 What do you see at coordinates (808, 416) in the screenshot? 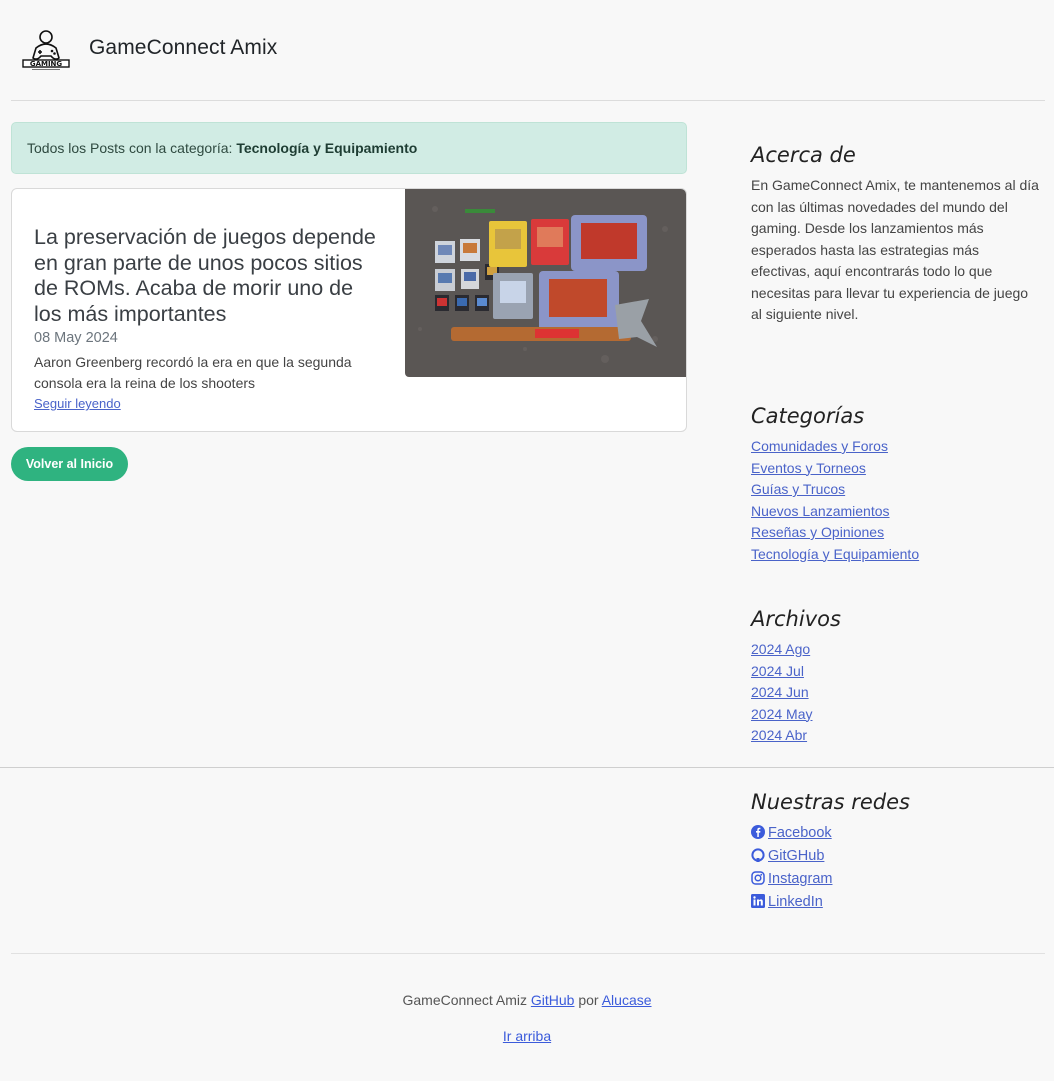
I see `categories-title: Categorías` at bounding box center [808, 416].